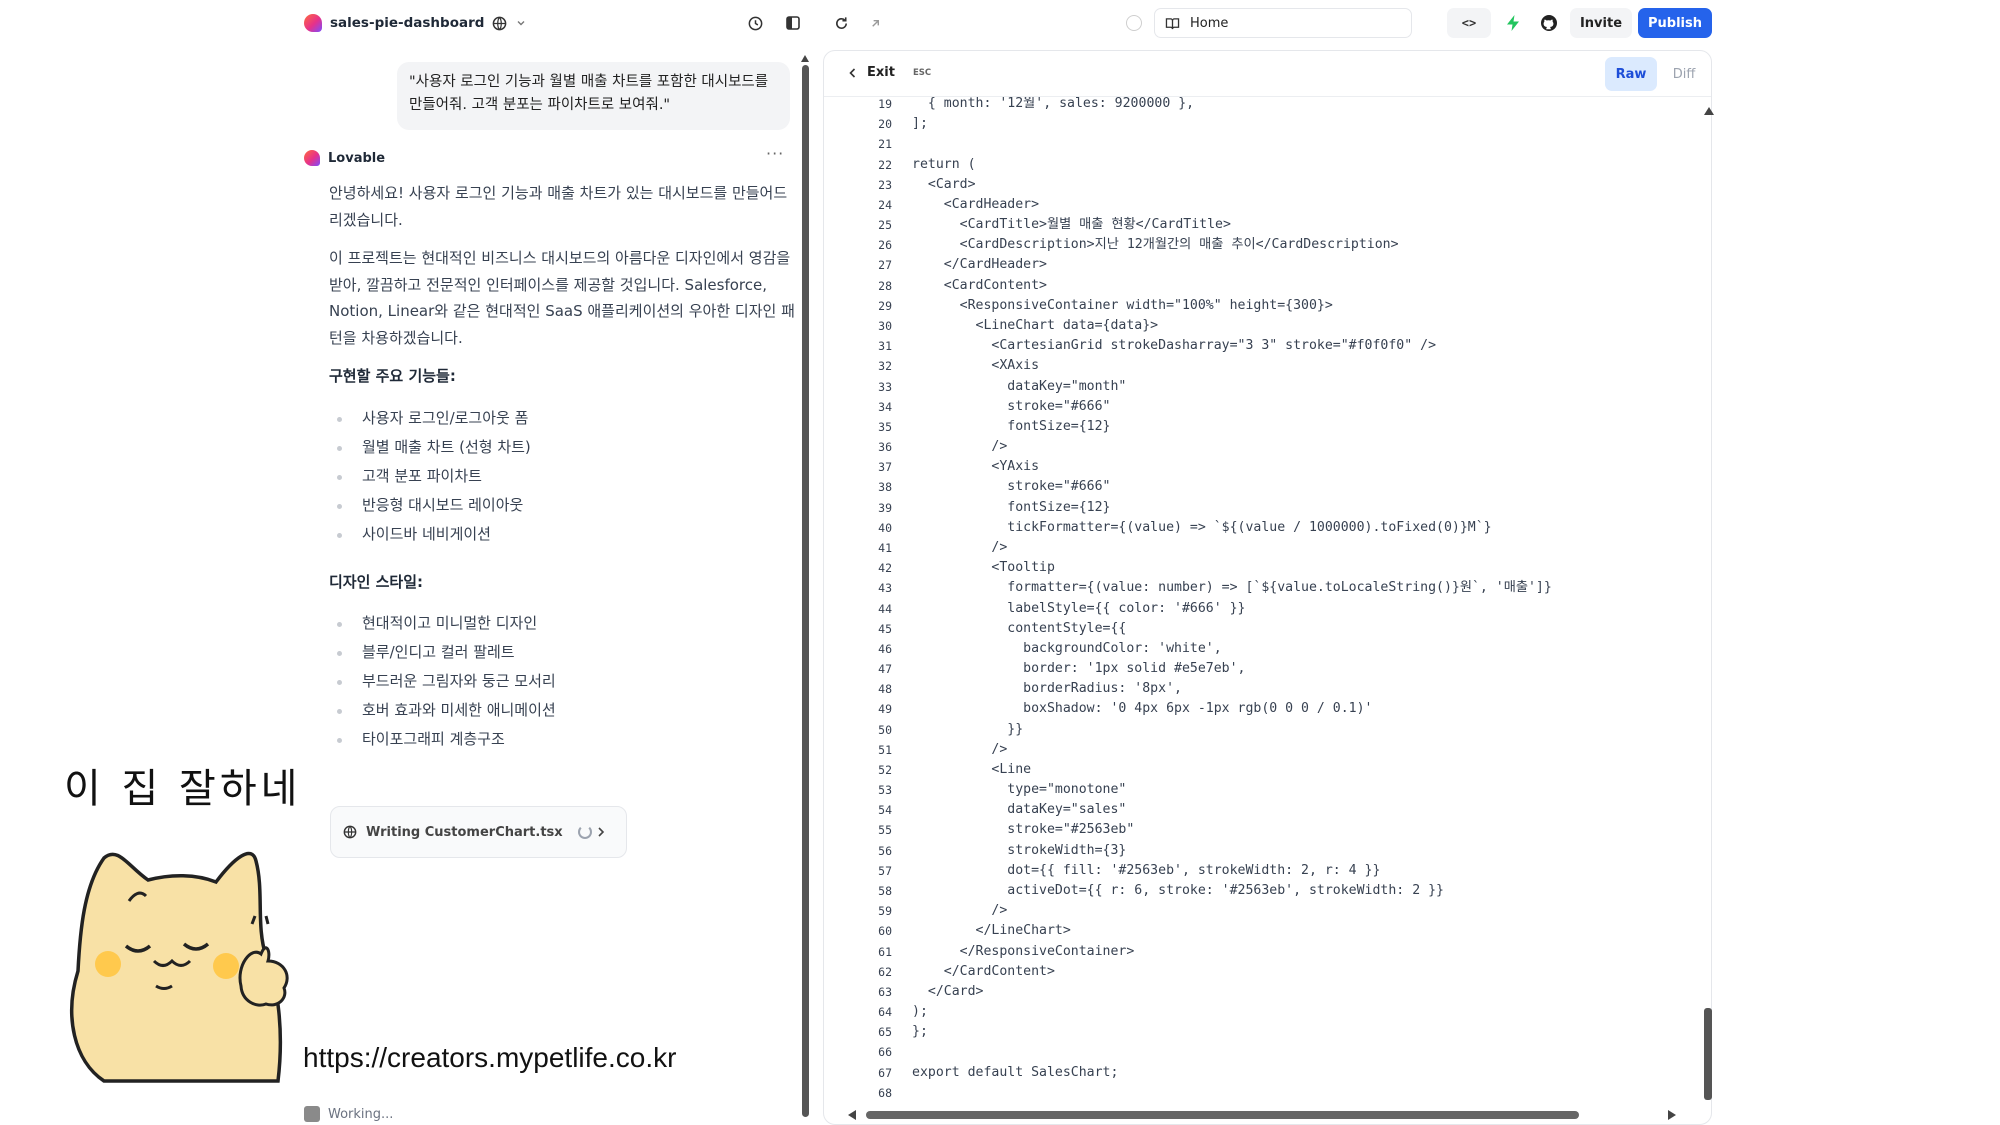 The image size is (2000, 1125). I want to click on code-text: <Tooltip, so click(983, 568).